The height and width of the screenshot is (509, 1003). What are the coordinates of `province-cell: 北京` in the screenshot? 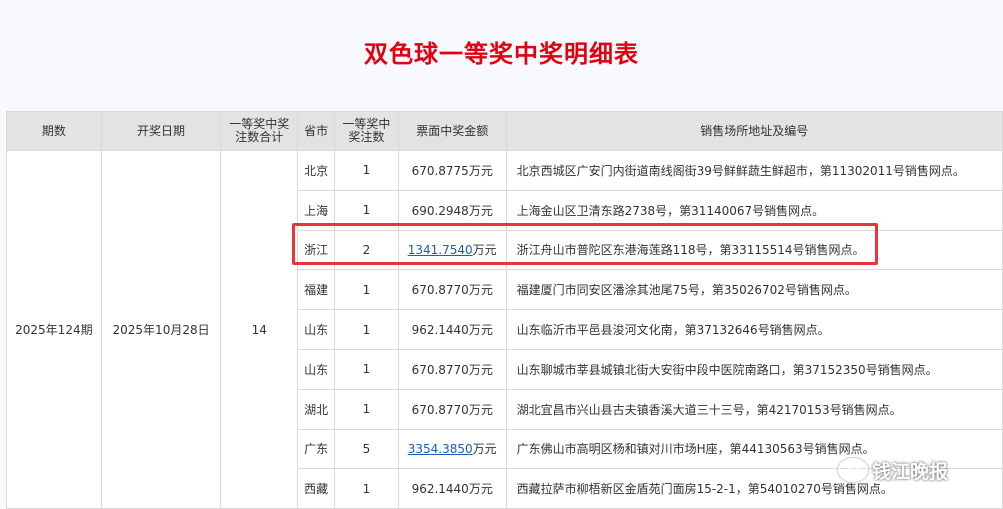 It's located at (316, 170).